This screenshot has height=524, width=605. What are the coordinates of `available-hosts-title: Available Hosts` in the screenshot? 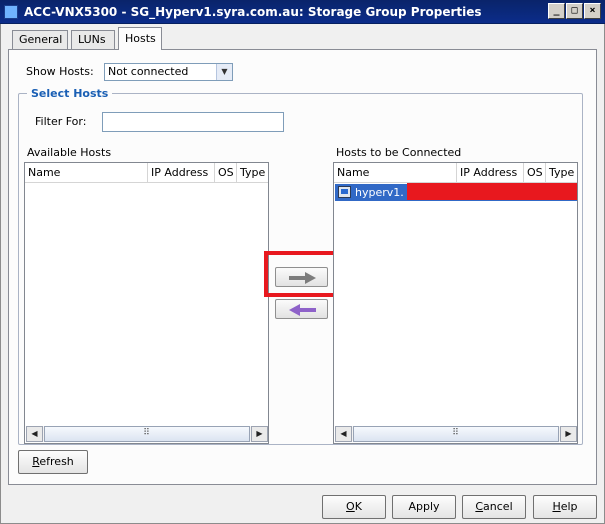 It's located at (69, 152).